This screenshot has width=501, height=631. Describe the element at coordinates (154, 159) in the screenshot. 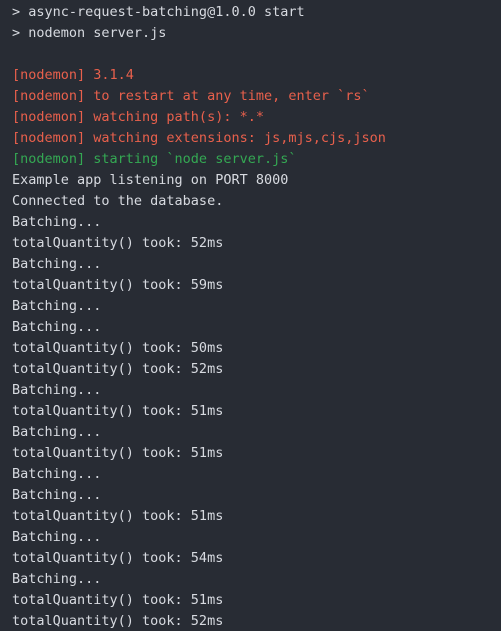

I see `terminal-line: [nodemon] starting `node server.js`` at that location.